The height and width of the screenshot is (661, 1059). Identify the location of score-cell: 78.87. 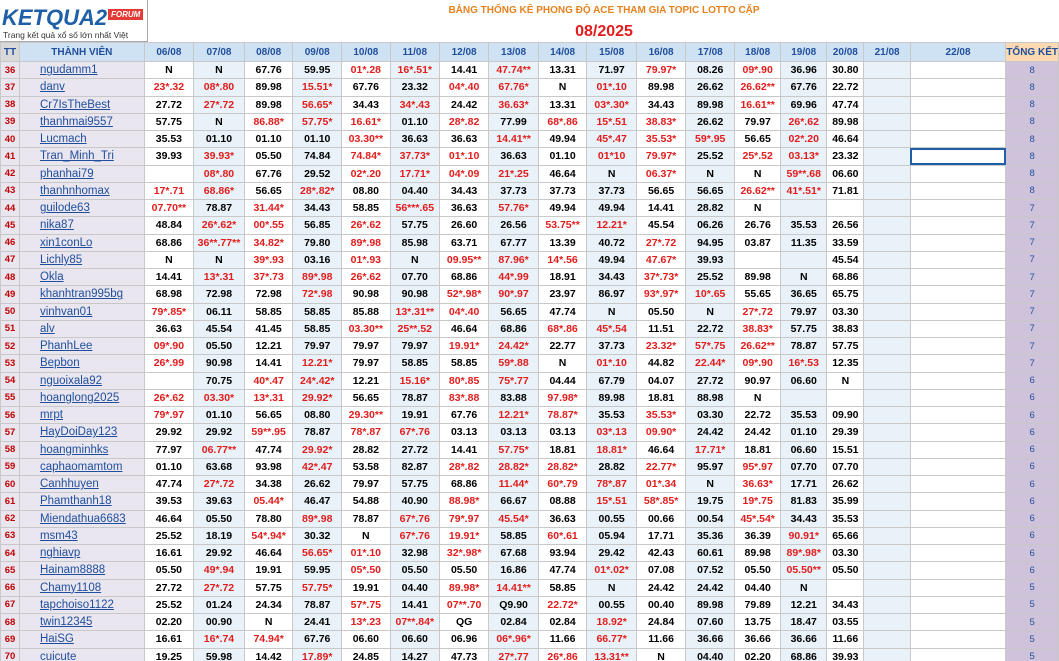
(317, 605).